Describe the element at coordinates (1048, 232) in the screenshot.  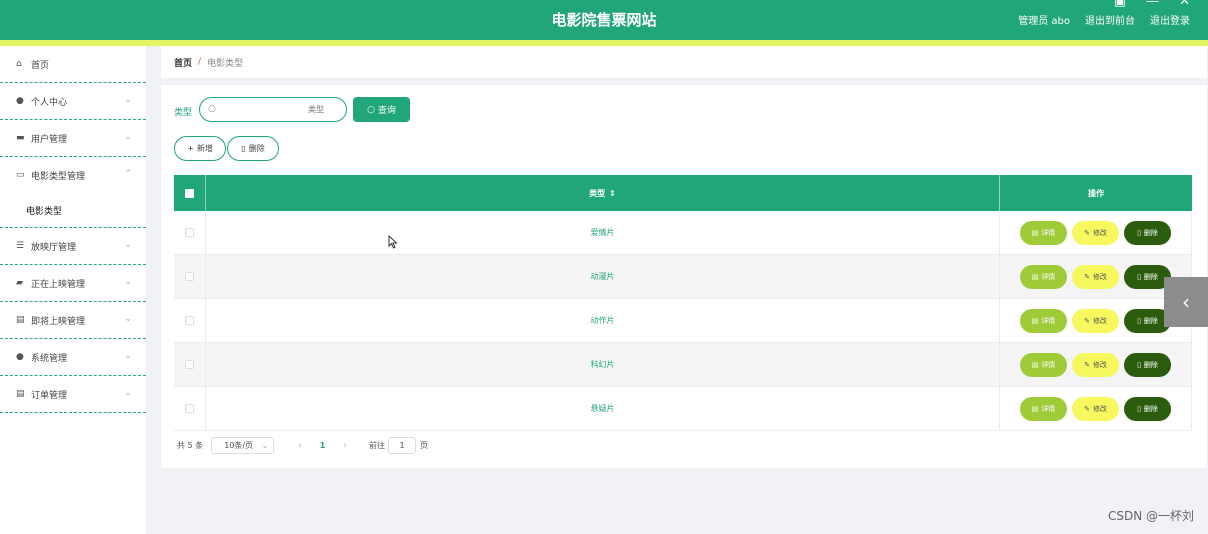
I see `detail-label: 详情` at that location.